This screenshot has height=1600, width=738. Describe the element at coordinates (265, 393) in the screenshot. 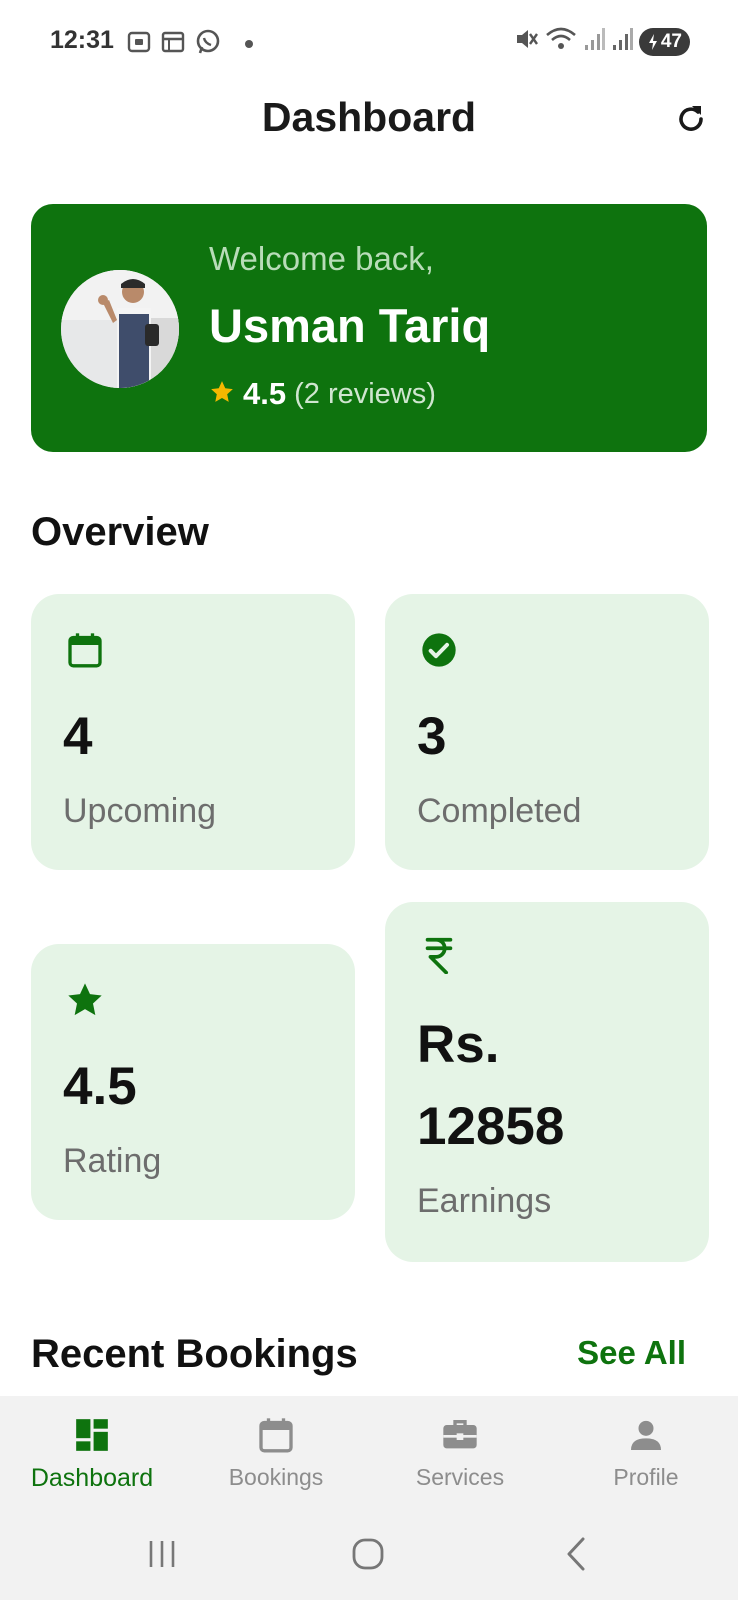

I see `rating-value: 4.5` at that location.